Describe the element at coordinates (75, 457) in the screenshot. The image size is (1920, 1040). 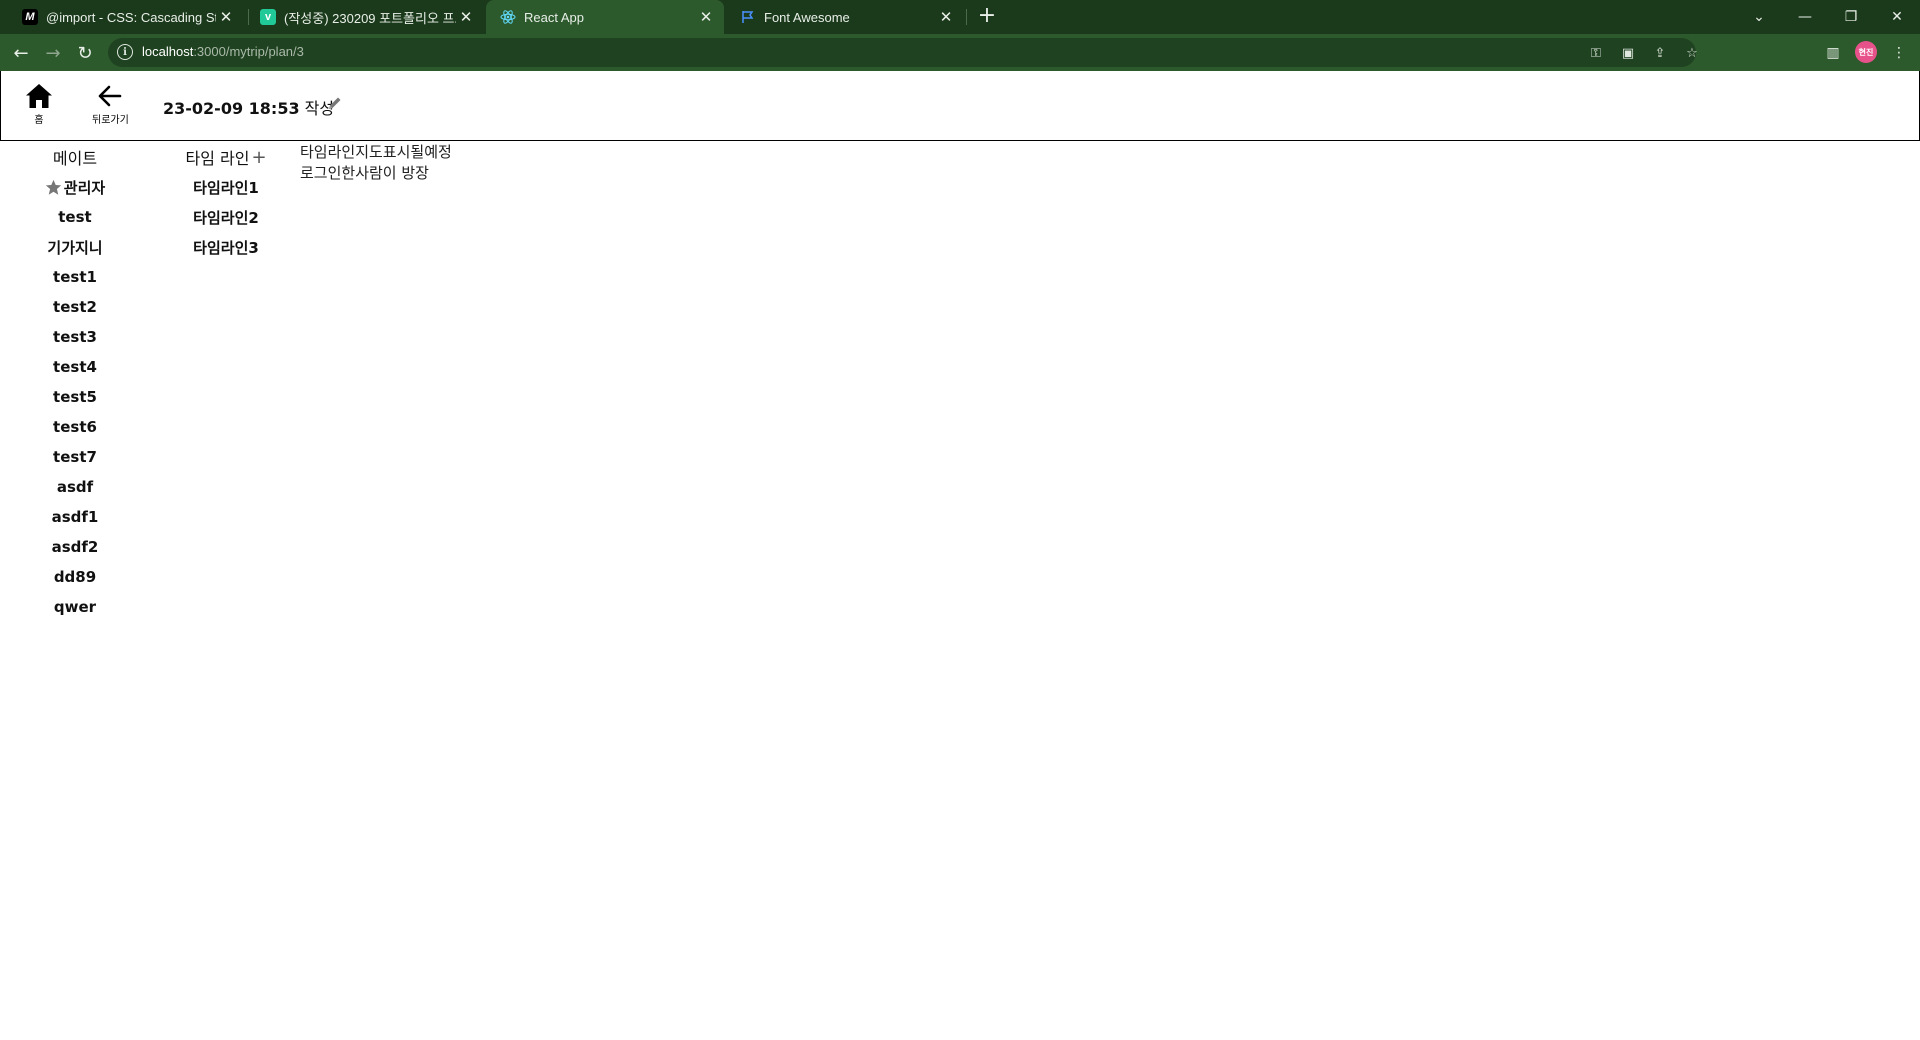
I see `mate-item: test7` at that location.